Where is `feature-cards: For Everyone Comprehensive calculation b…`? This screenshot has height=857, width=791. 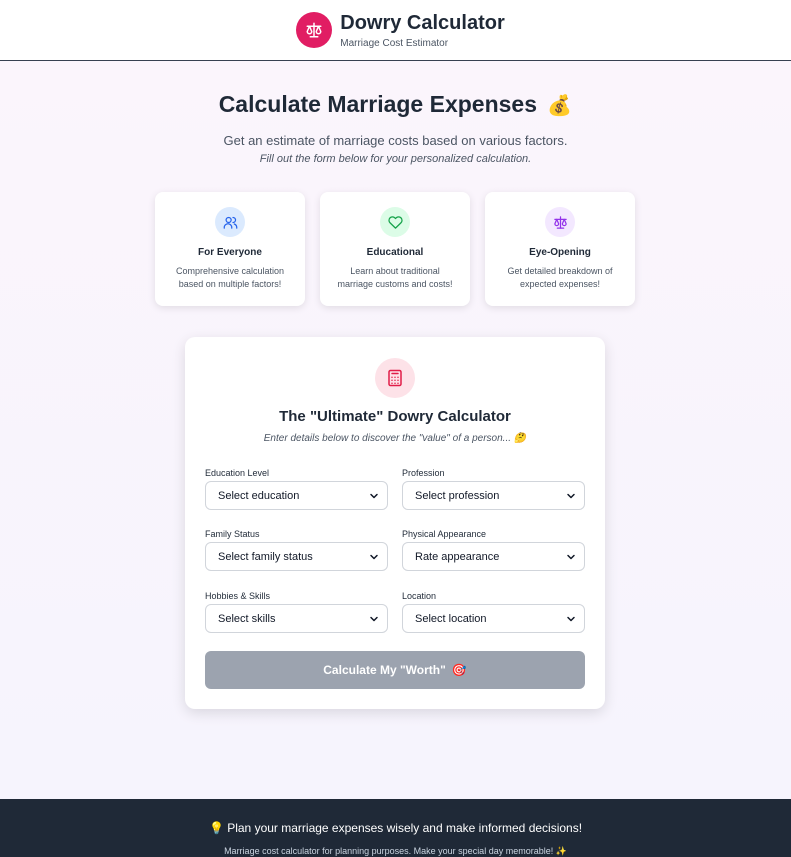 feature-cards: For Everyone Comprehensive calculation b… is located at coordinates (395, 249).